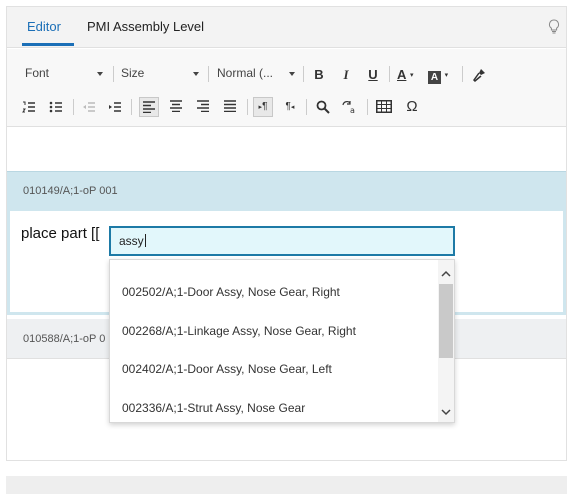 The height and width of the screenshot is (494, 567). What do you see at coordinates (554, 27) in the screenshot?
I see `lightbulb-icon` at bounding box center [554, 27].